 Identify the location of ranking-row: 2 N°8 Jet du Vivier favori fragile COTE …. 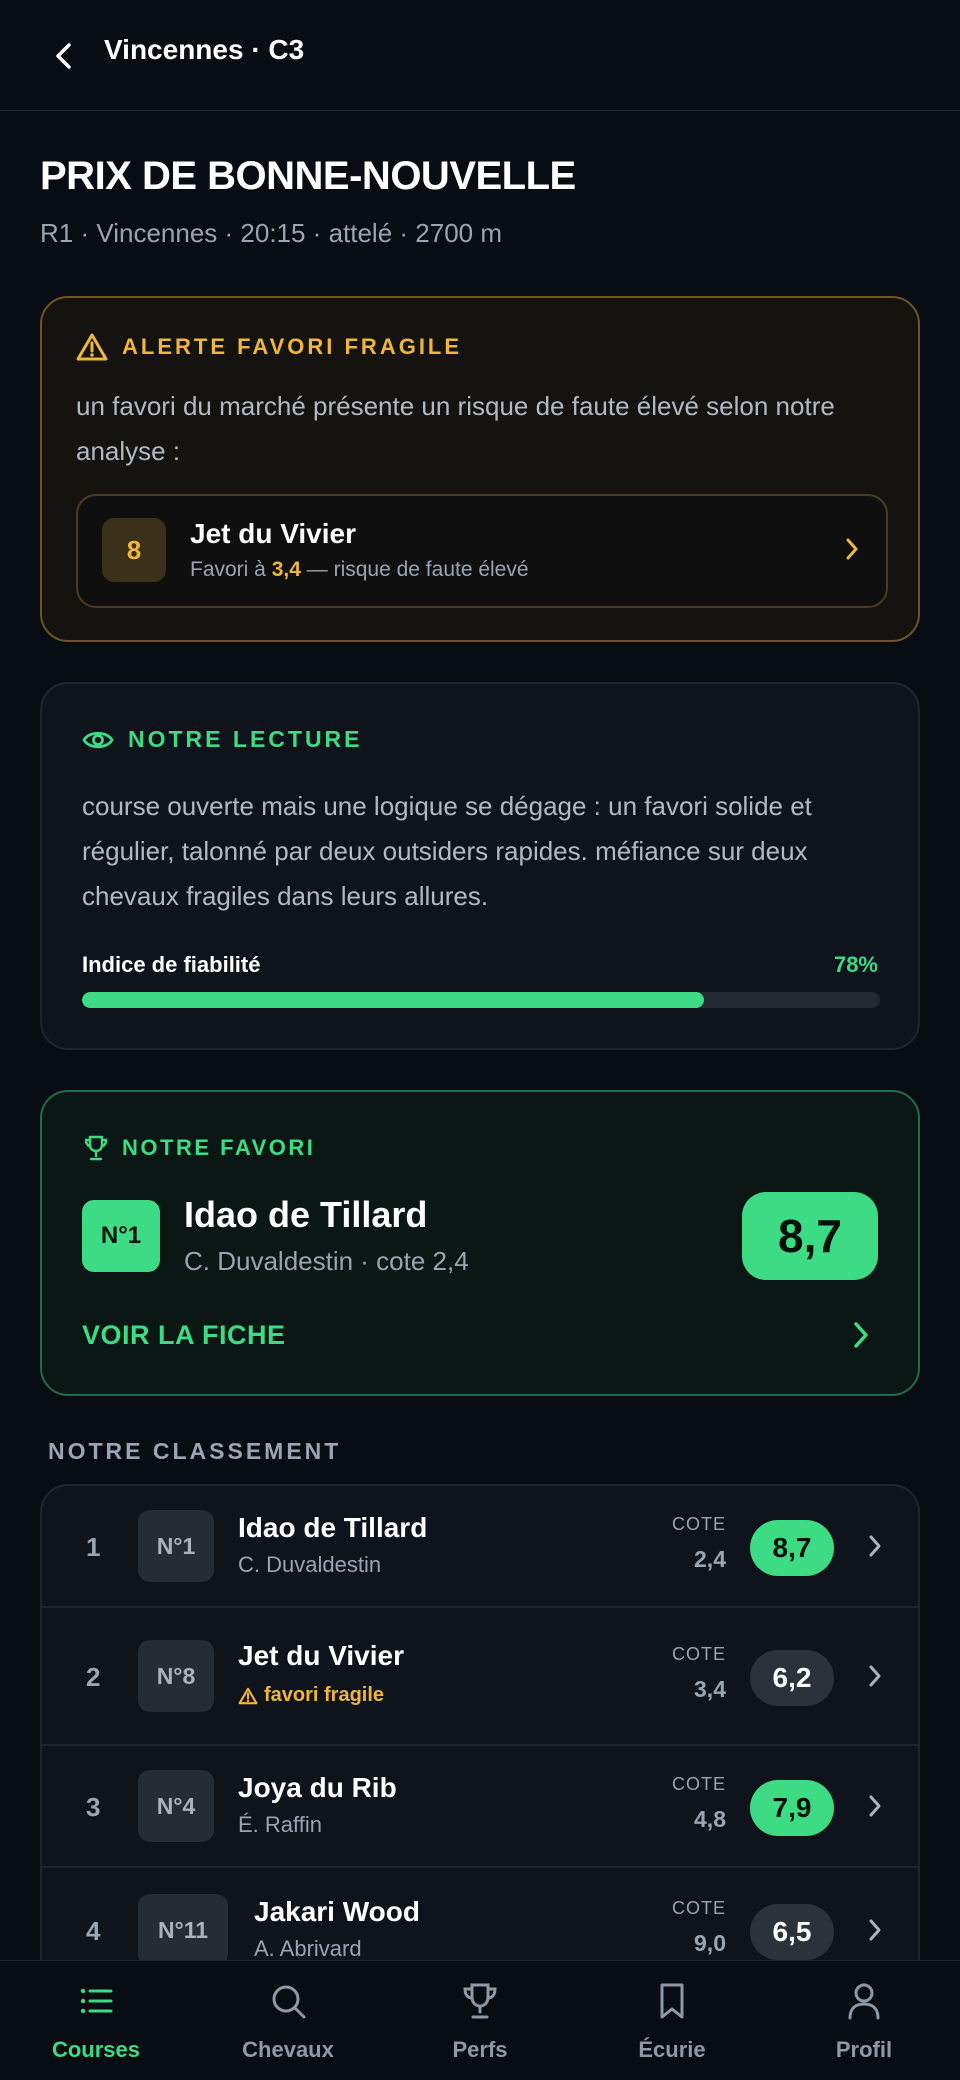
(480, 1677).